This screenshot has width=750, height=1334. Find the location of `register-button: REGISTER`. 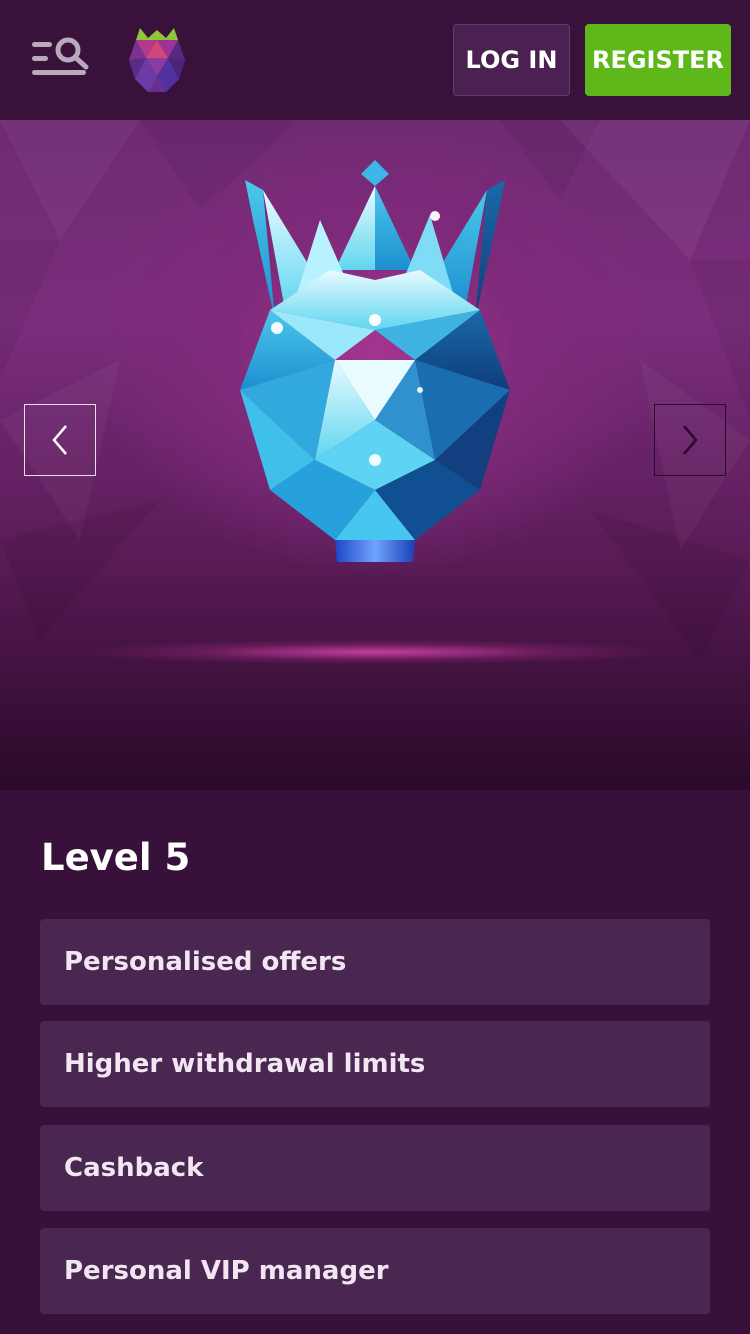

register-button: REGISTER is located at coordinates (658, 60).